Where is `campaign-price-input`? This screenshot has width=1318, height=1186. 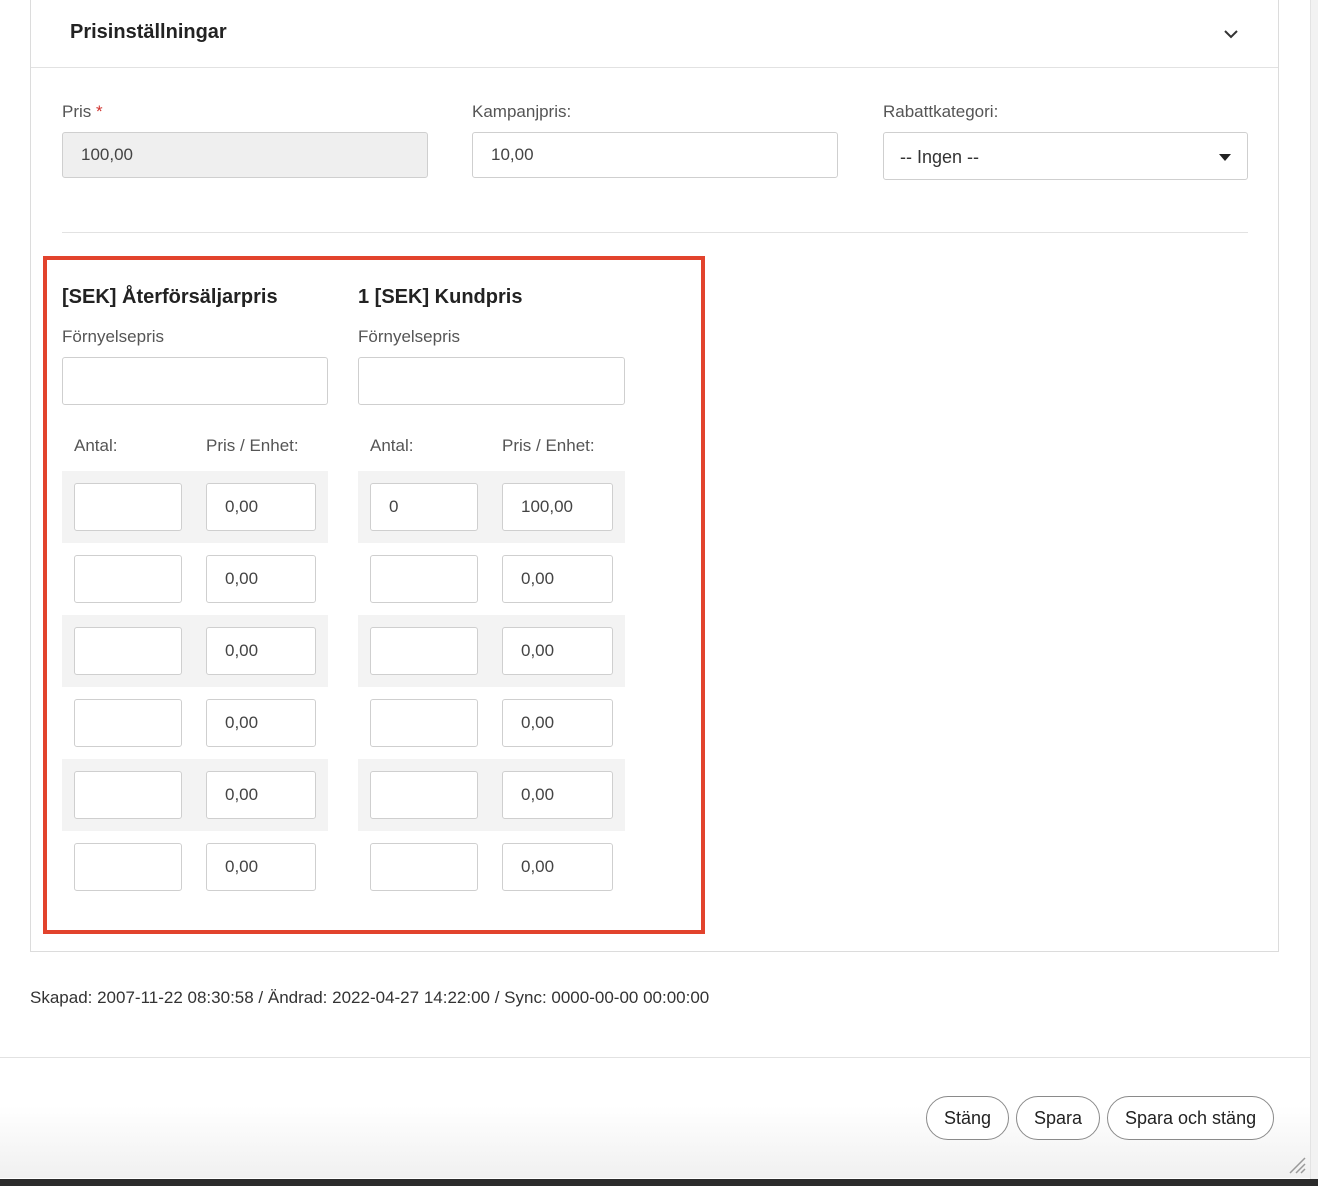 campaign-price-input is located at coordinates (655, 155).